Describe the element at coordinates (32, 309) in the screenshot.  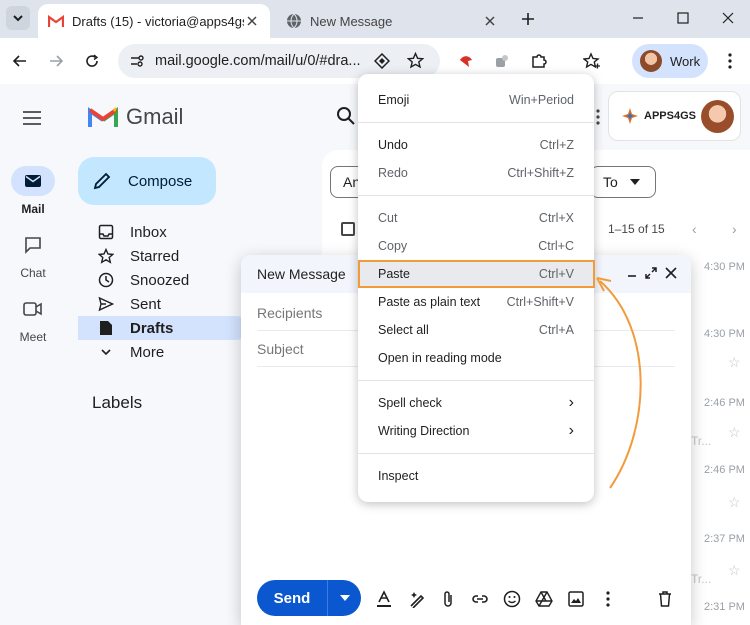
I see `video-icon` at that location.